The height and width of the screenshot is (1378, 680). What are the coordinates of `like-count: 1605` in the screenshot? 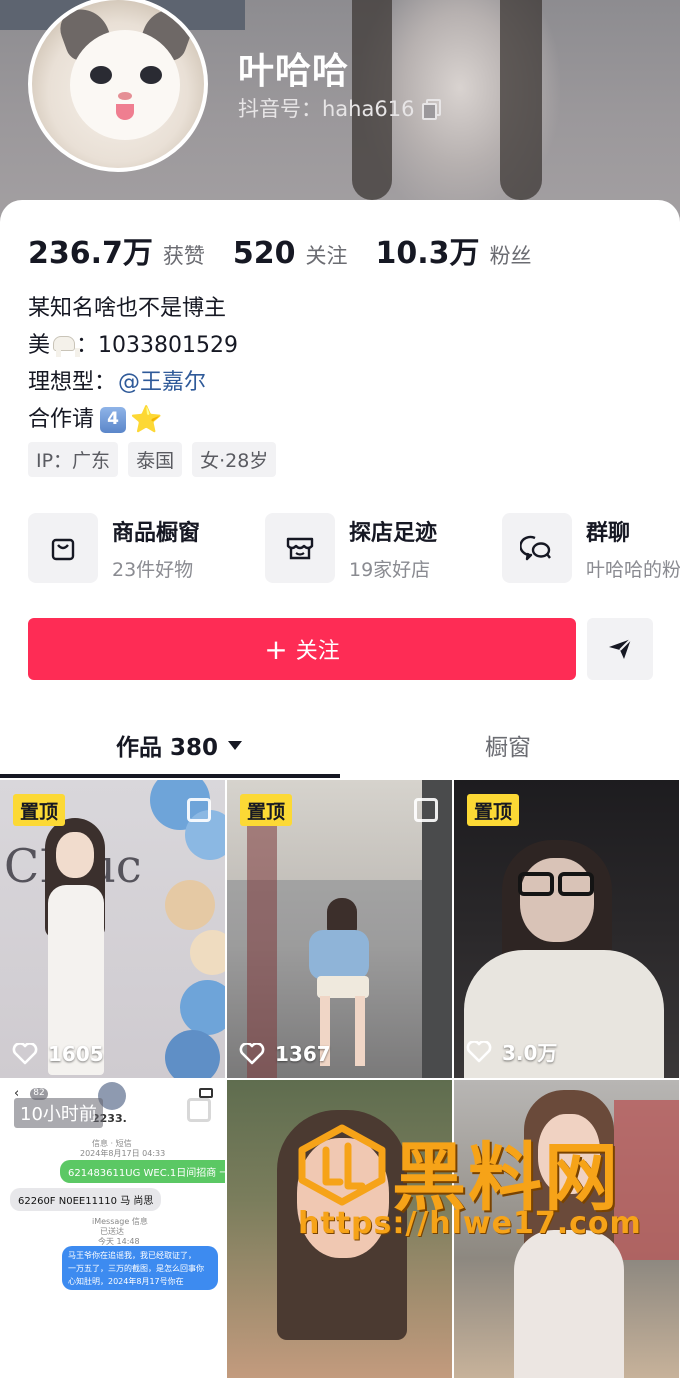 It's located at (58, 1054).